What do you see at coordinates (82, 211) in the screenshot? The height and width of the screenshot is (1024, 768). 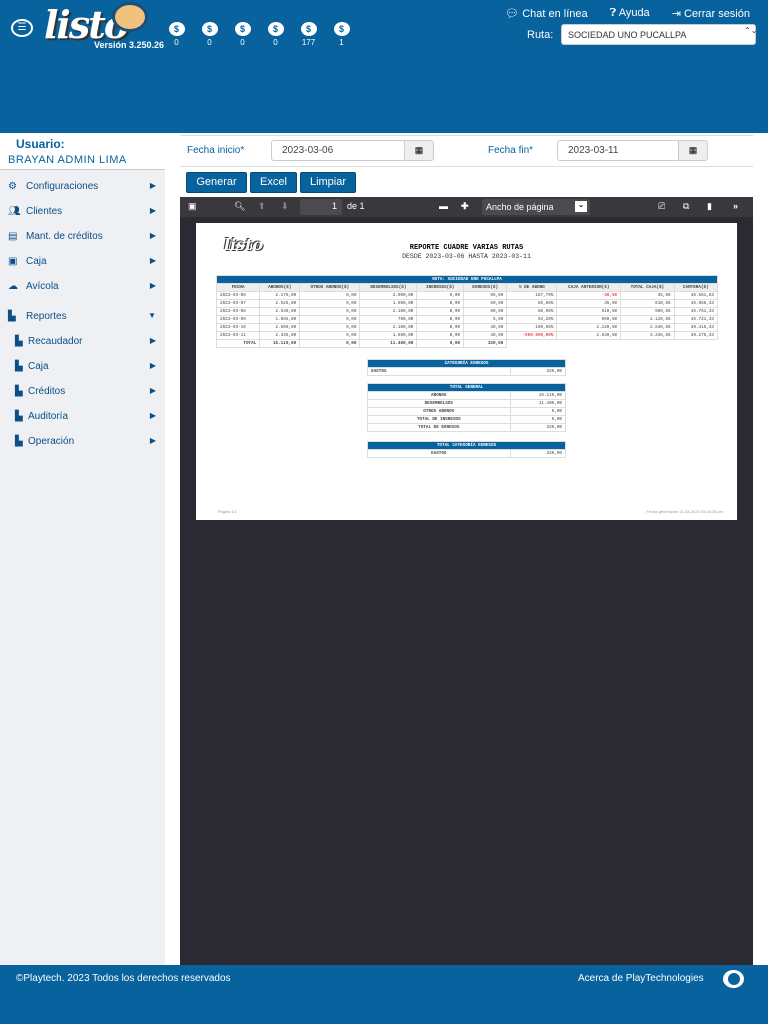 I see `sidebar-item-1: 👥︎ Clientes ▶` at bounding box center [82, 211].